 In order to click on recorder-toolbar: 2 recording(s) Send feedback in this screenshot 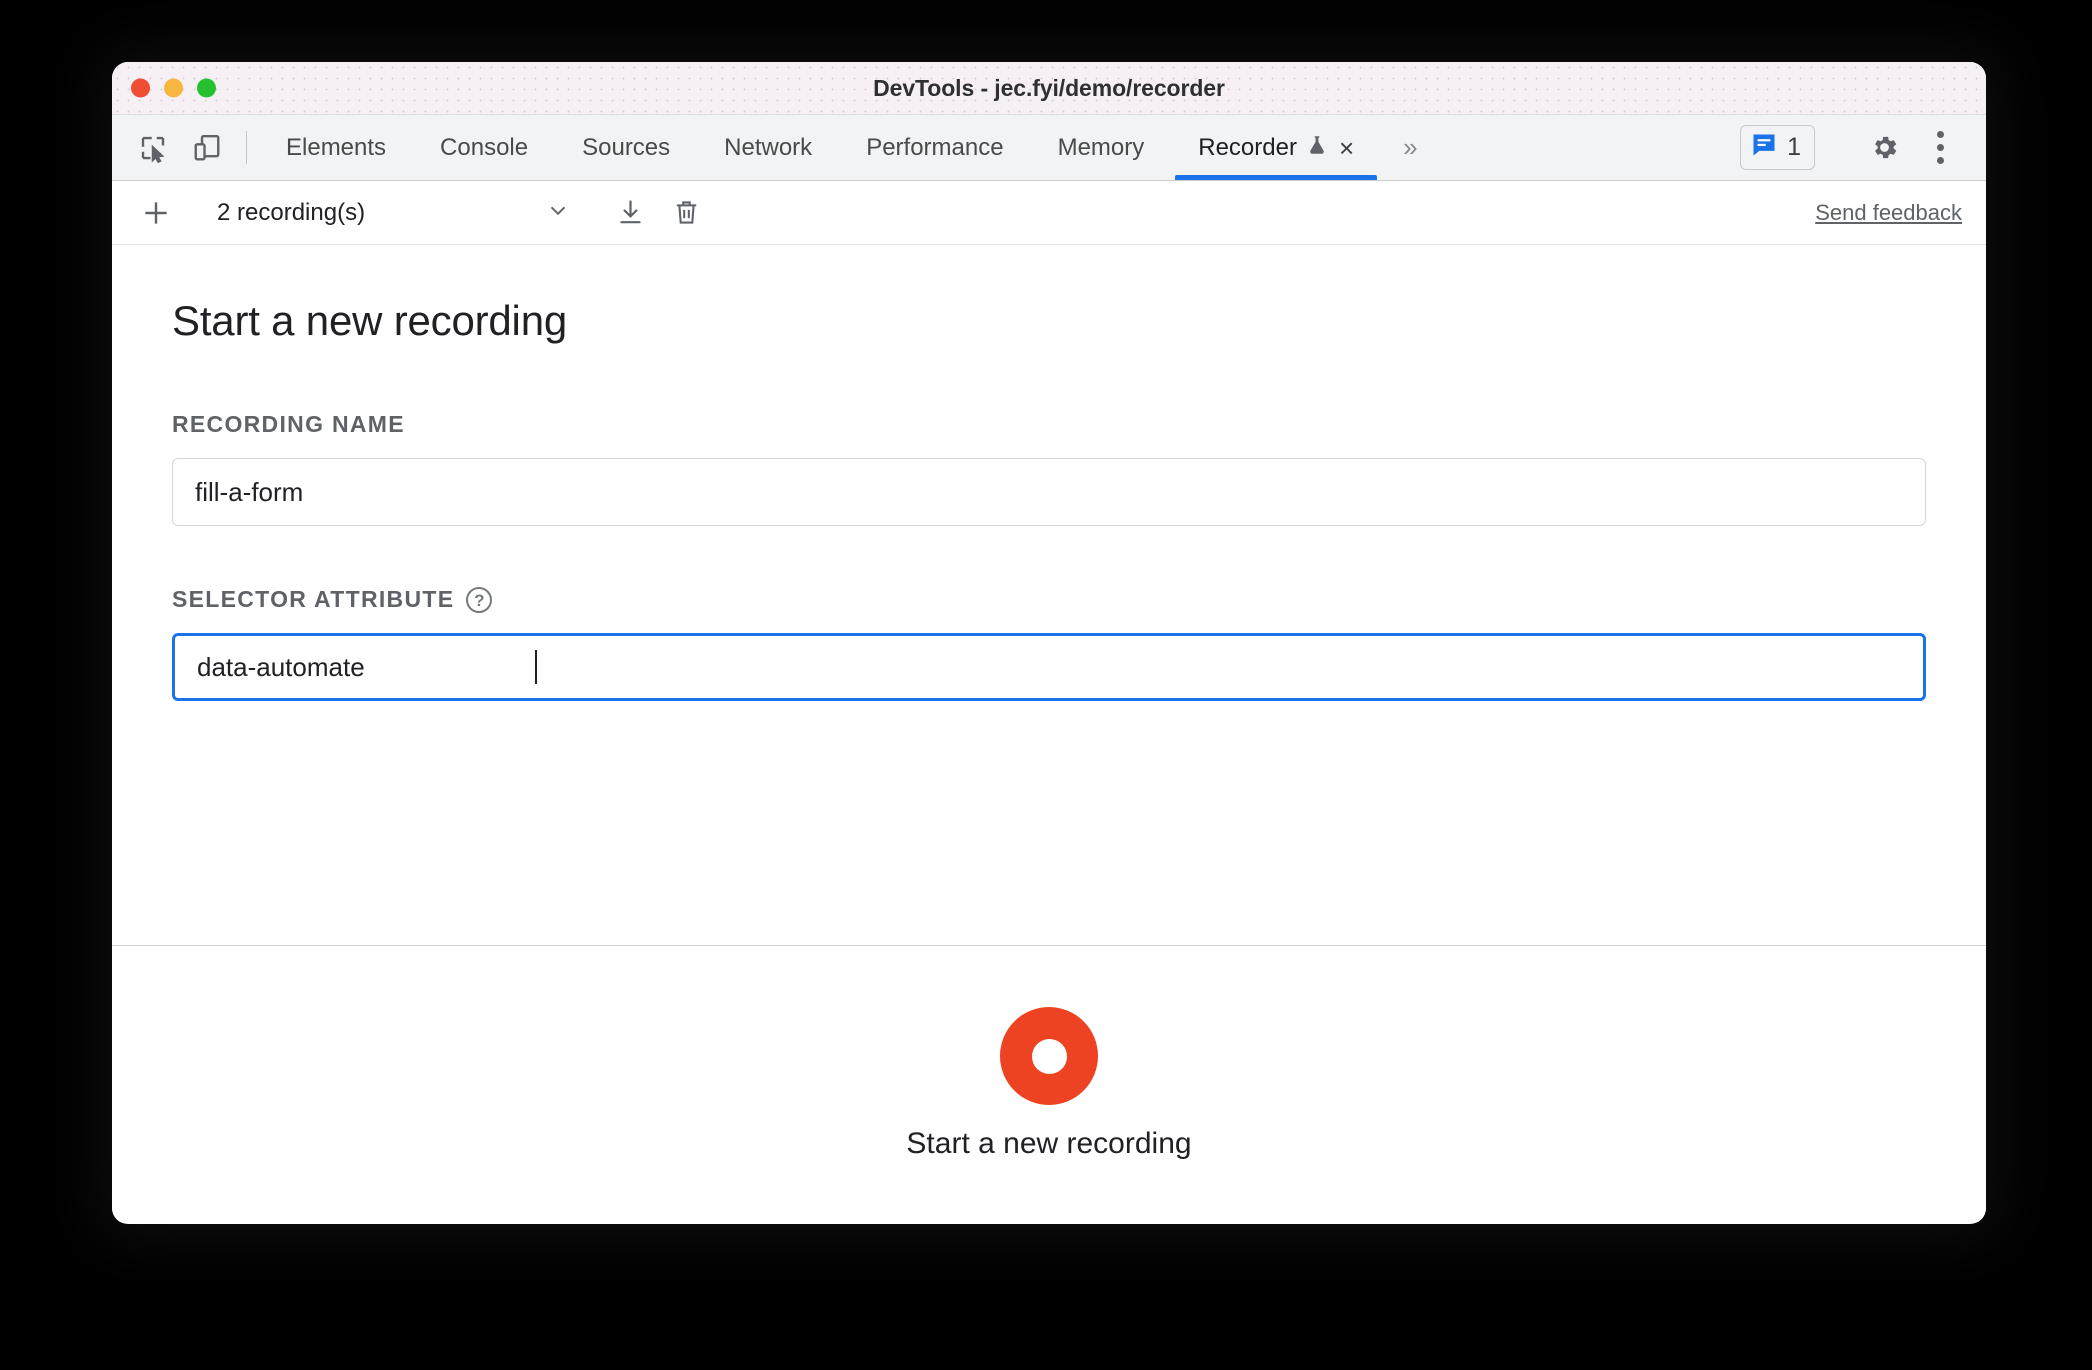, I will do `click(1049, 213)`.